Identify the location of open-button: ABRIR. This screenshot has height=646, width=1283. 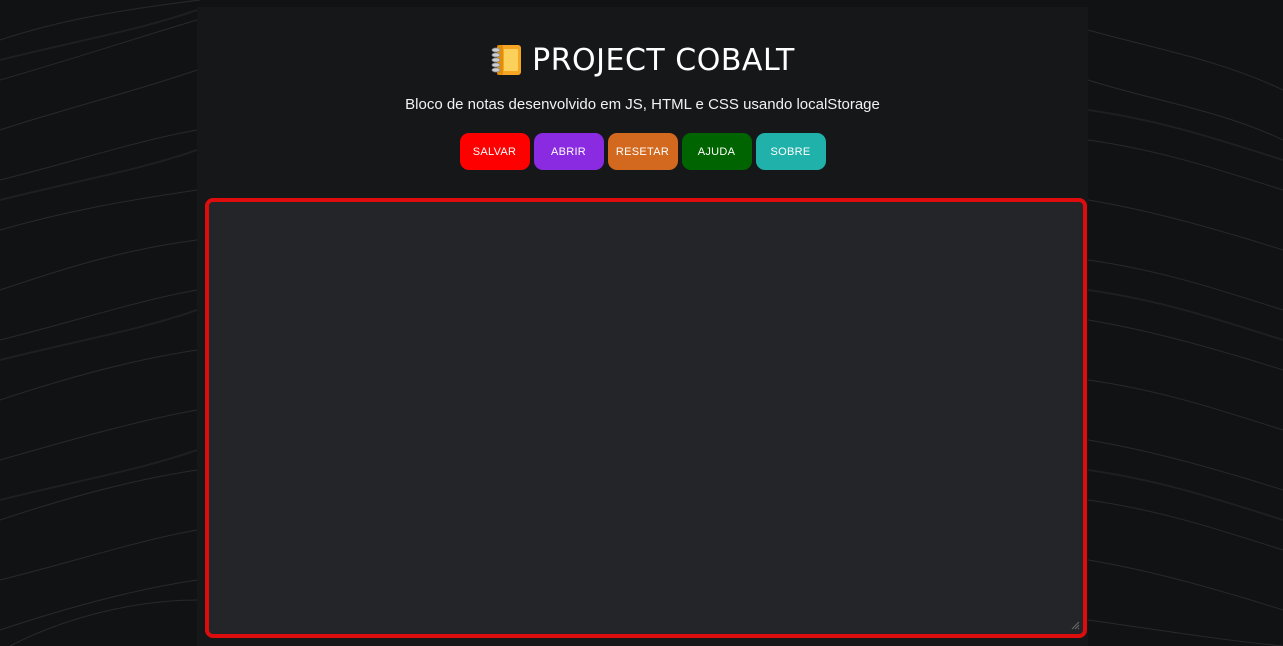
(568, 151).